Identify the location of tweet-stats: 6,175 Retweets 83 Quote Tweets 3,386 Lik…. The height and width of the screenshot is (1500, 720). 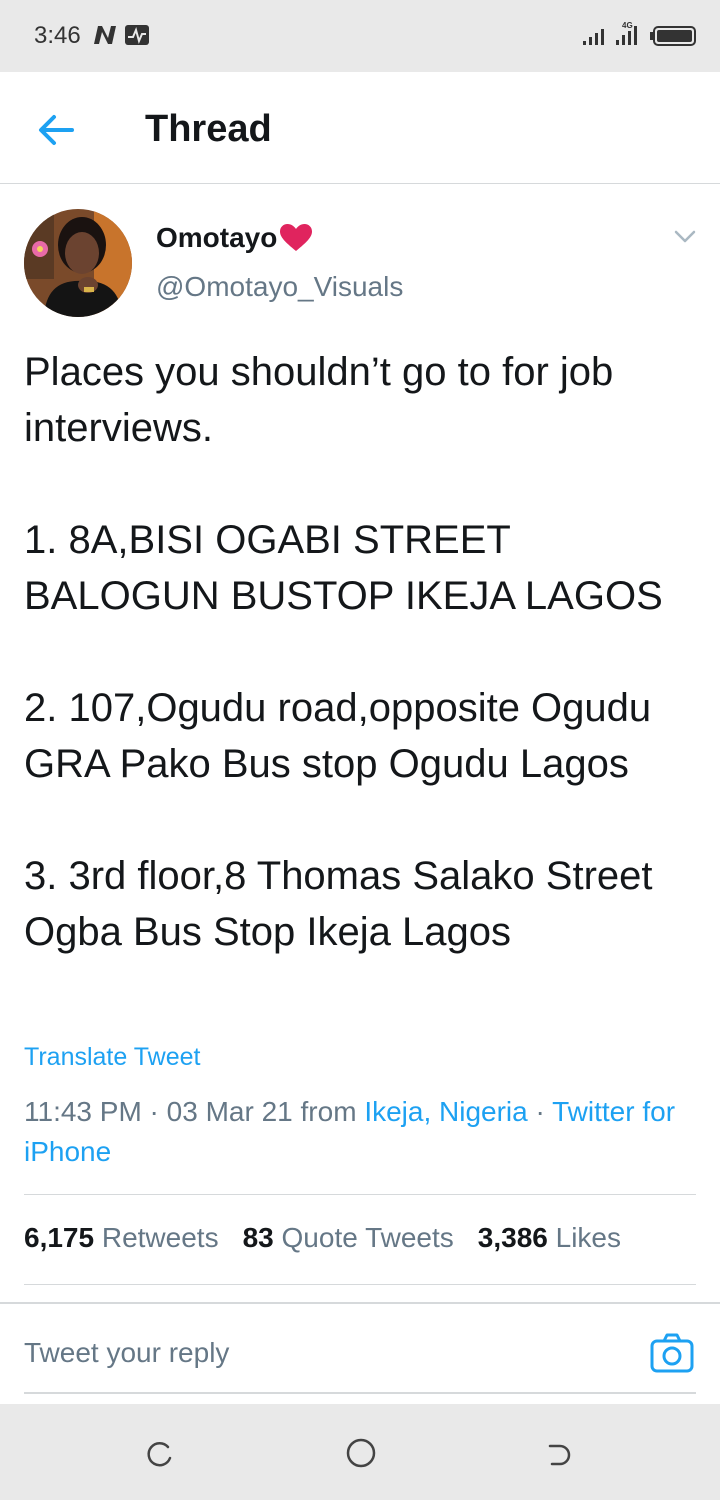
(322, 1238).